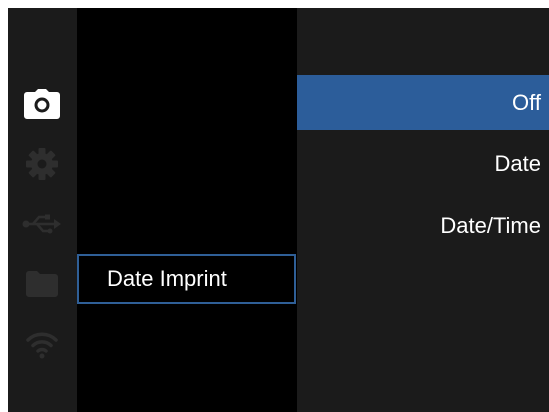 This screenshot has width=549, height=412. I want to click on camera-icon, so click(42, 104).